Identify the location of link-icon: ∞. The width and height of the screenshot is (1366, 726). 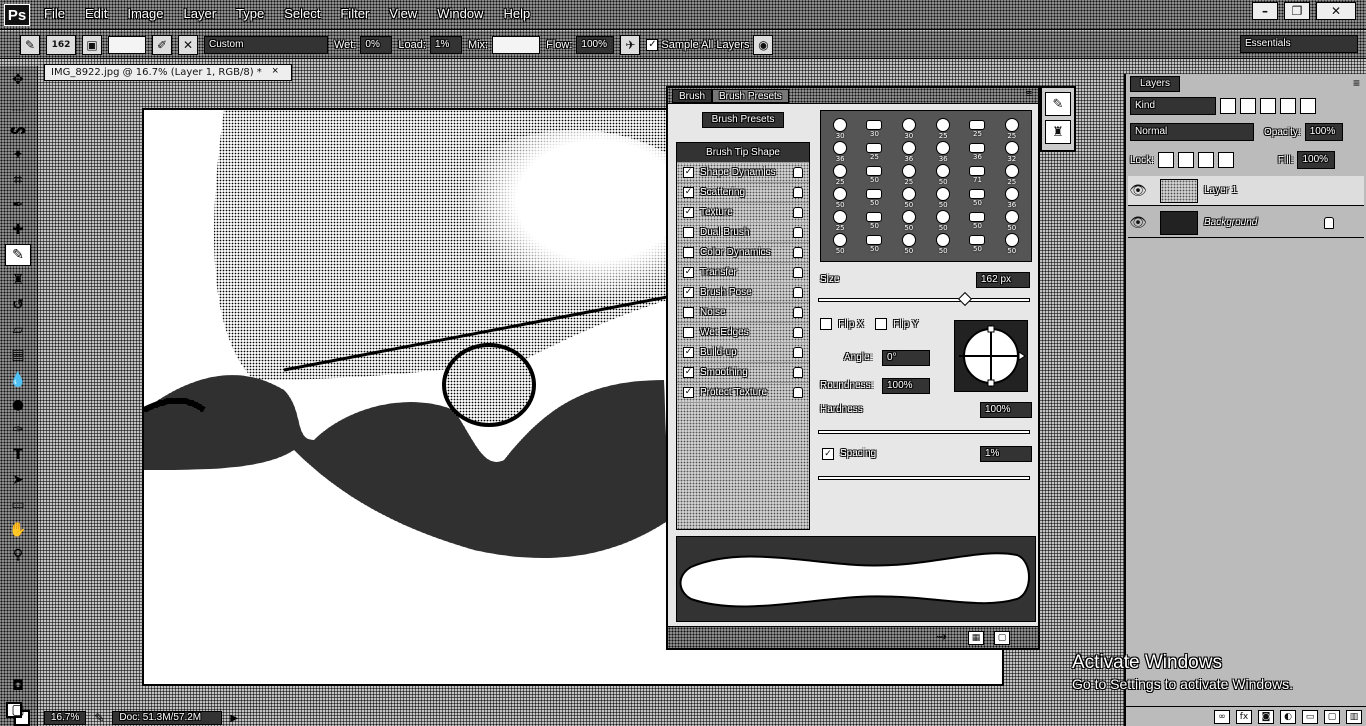
(1222, 716).